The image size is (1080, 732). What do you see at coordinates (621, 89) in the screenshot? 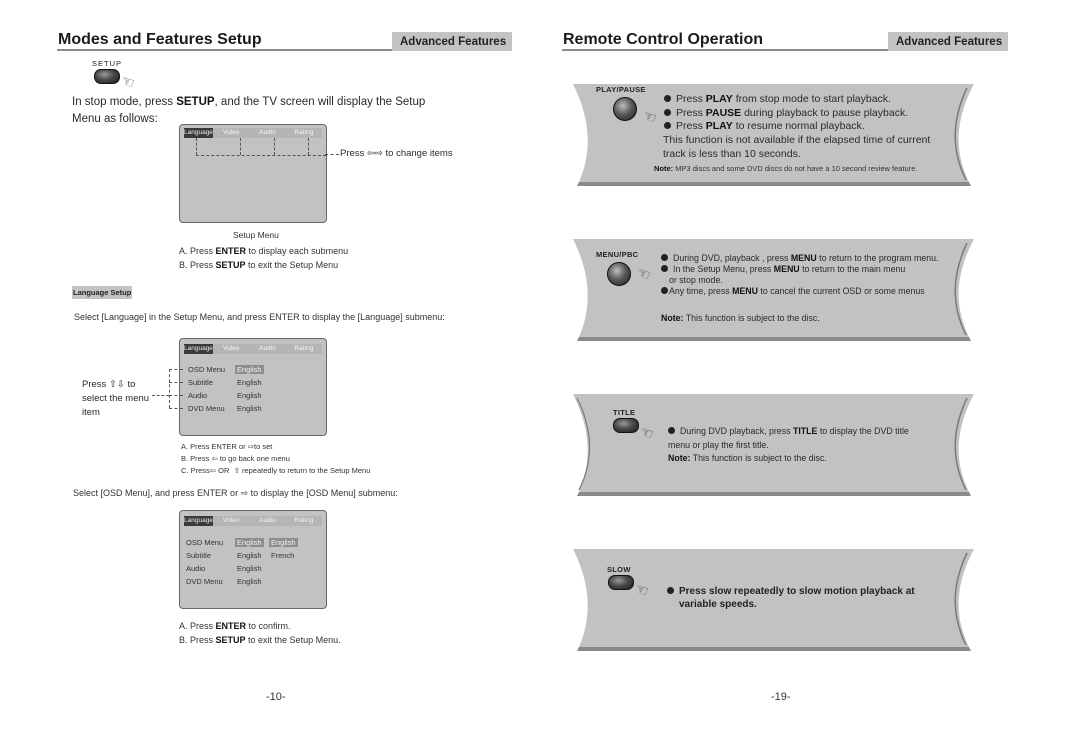
I see `play-pause-label: PLAY/PAUSE` at bounding box center [621, 89].